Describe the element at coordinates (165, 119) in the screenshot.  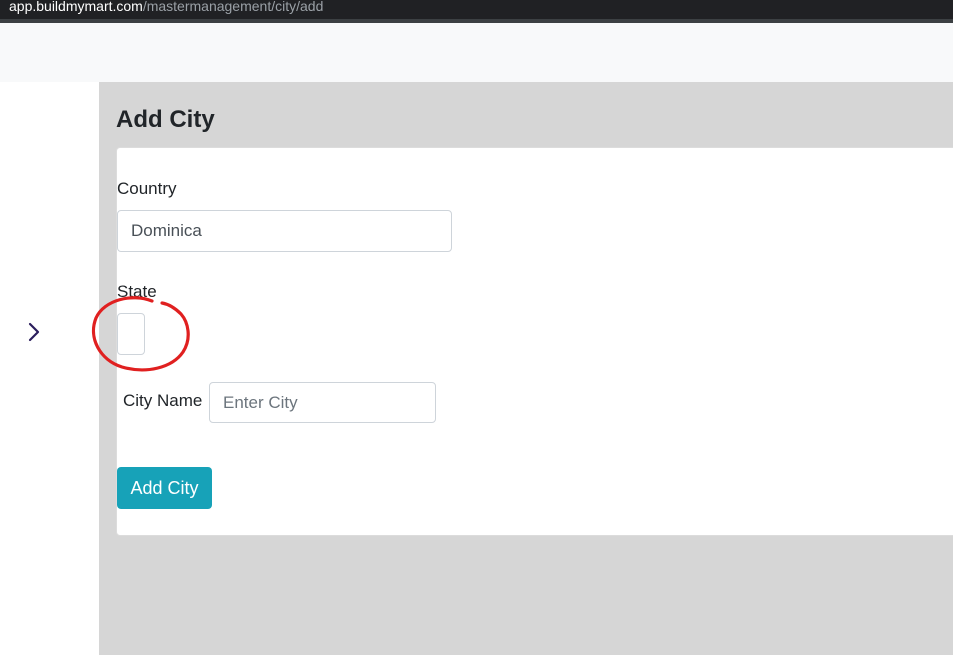
I see `page-title: Add City` at that location.